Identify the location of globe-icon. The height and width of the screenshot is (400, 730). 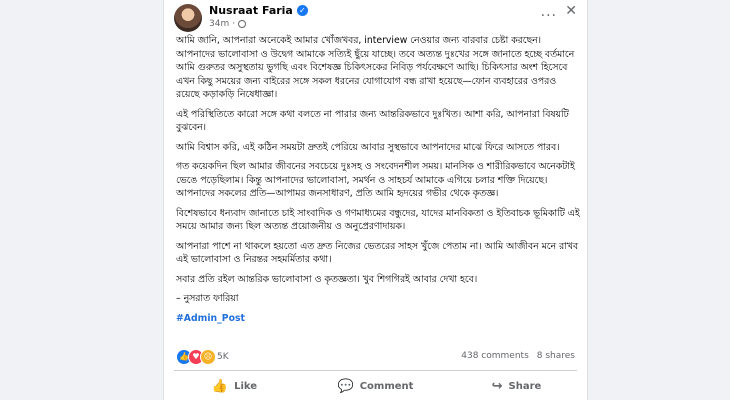
(242, 24).